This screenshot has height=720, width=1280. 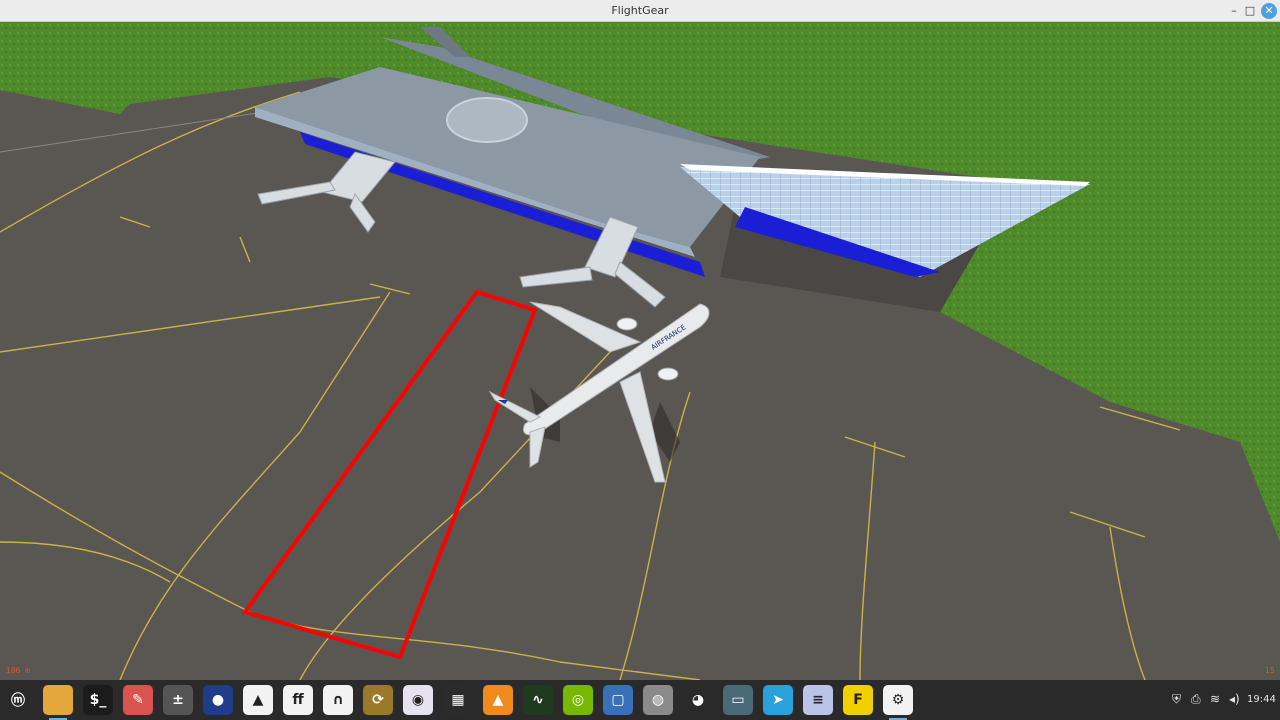 What do you see at coordinates (618, 700) in the screenshot?
I see `virtualbox-icon: ▢` at bounding box center [618, 700].